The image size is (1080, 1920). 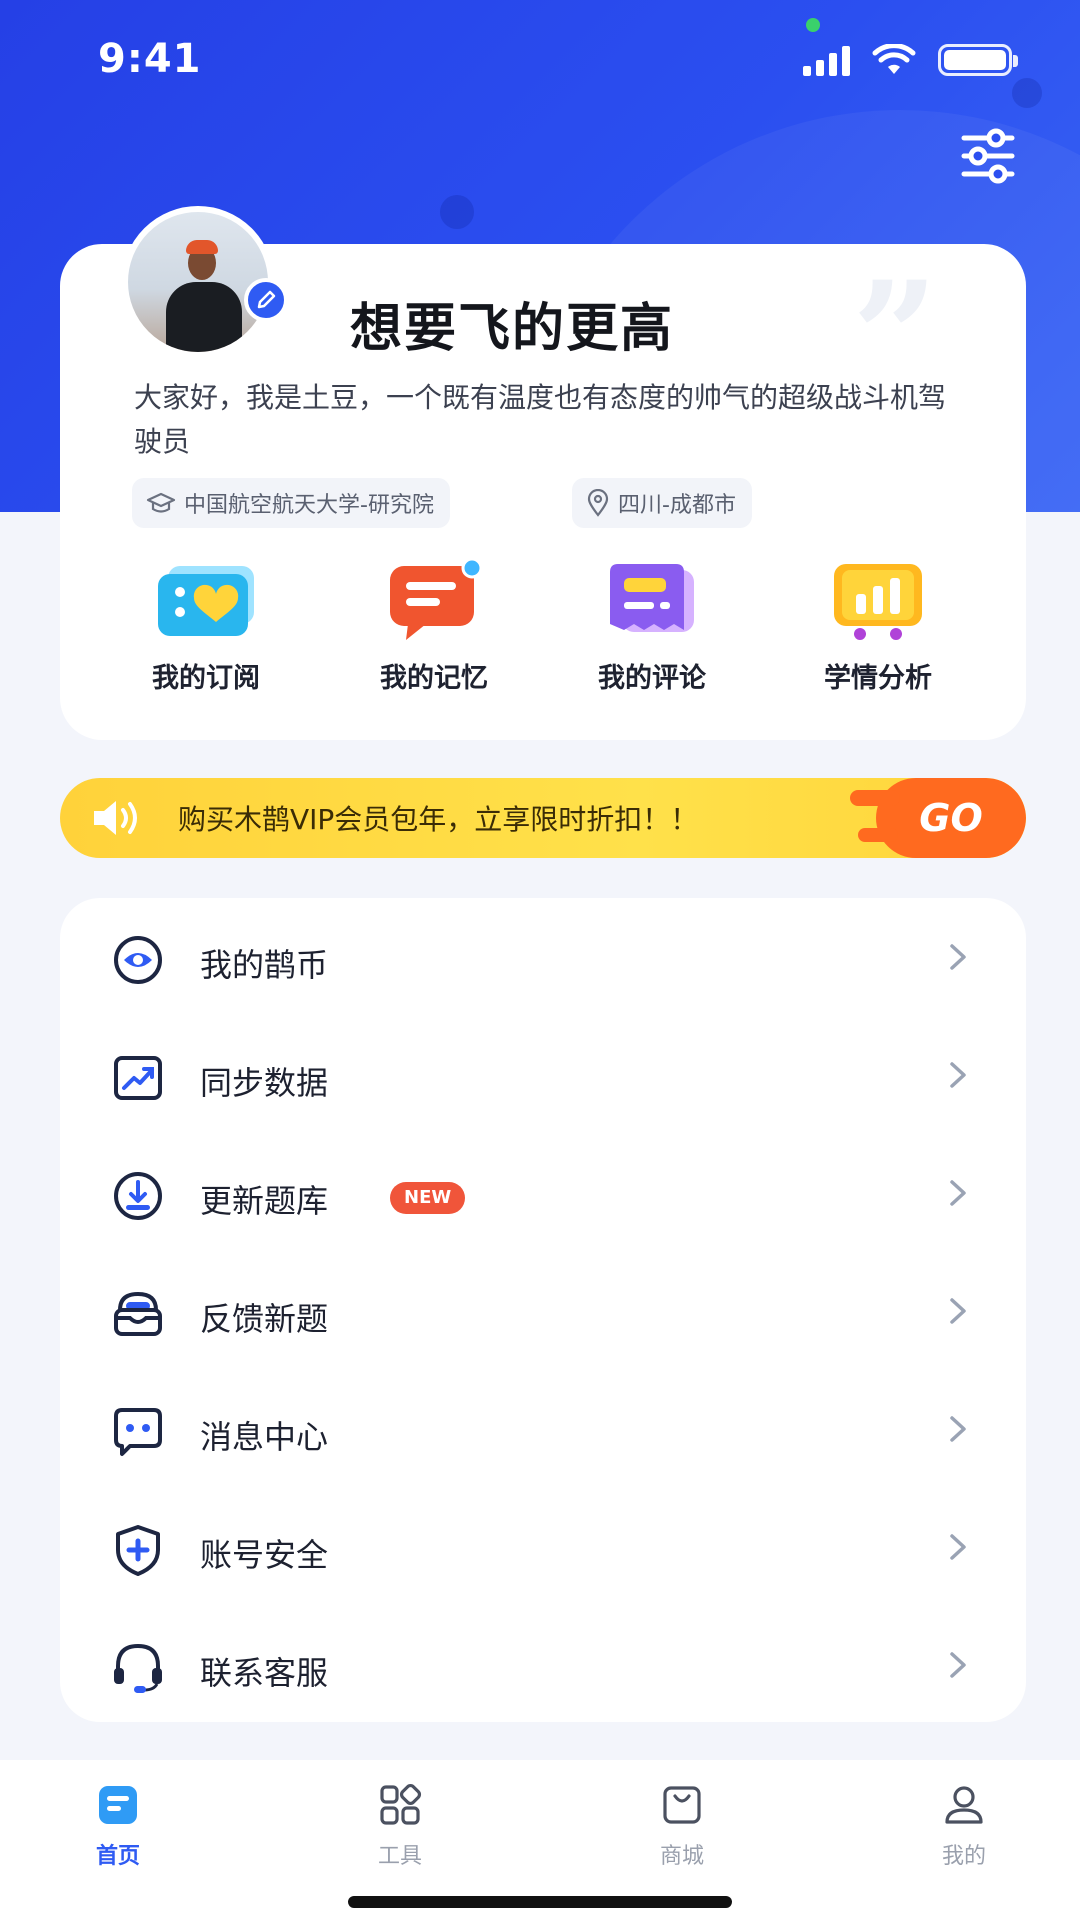 I want to click on menu-item-feedback: 反馈新题, so click(x=543, y=1311).